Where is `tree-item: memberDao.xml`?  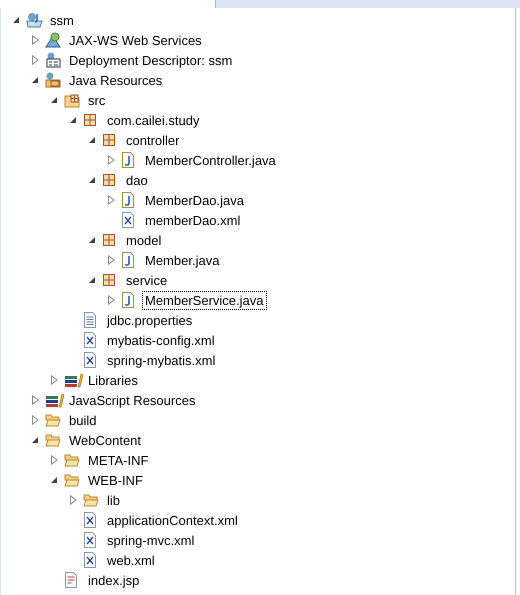
tree-item: memberDao.xml is located at coordinates (193, 220).